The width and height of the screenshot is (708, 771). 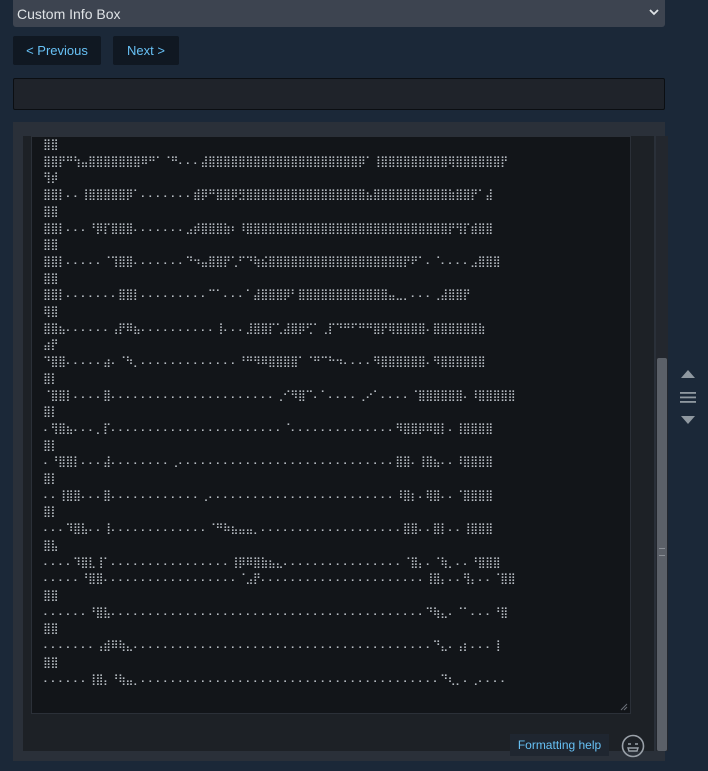 What do you see at coordinates (69, 14) in the screenshot?
I see `section-select-value: Custom Info Box` at bounding box center [69, 14].